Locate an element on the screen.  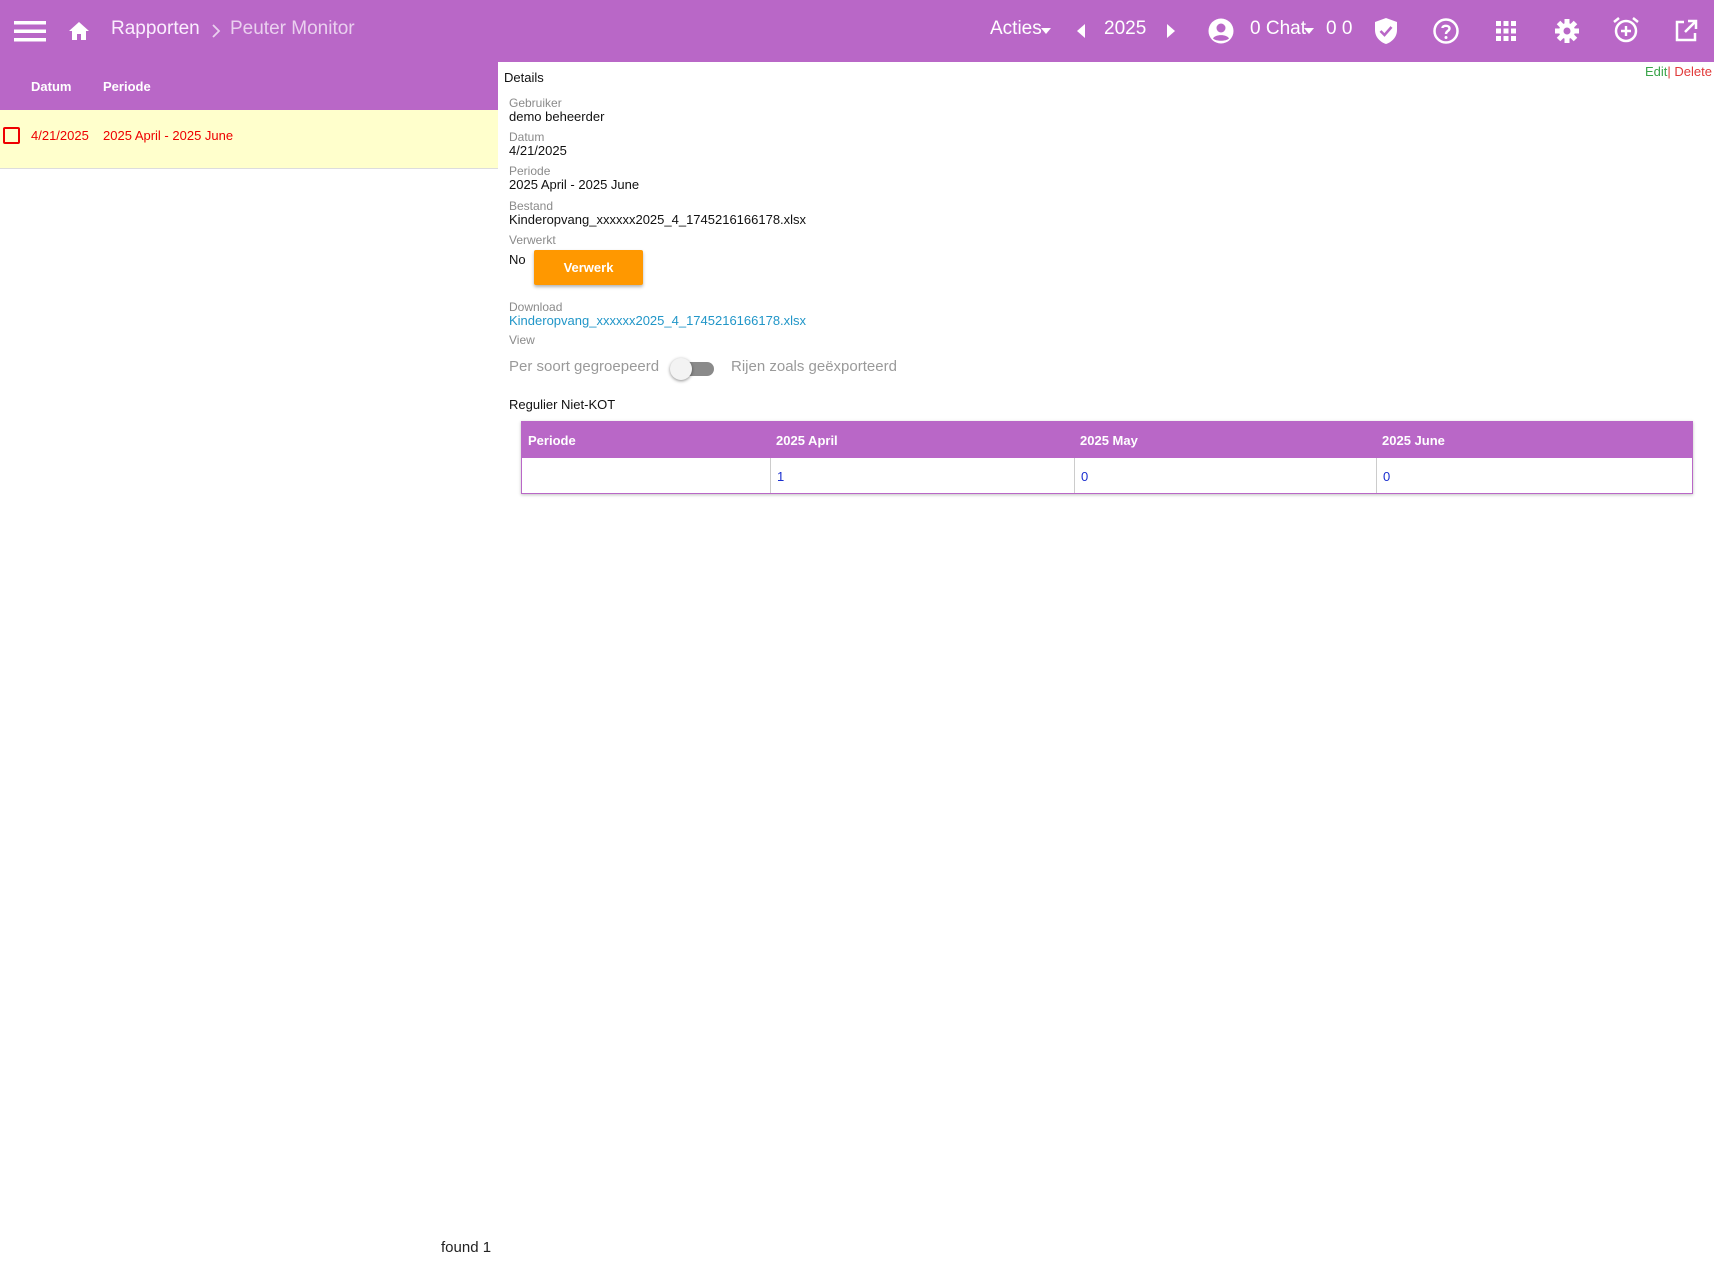
home-icon is located at coordinates (79, 31).